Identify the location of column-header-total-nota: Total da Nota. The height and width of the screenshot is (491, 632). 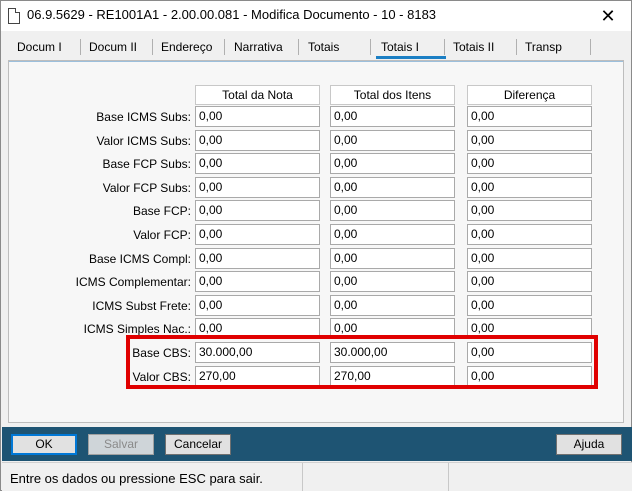
(257, 95).